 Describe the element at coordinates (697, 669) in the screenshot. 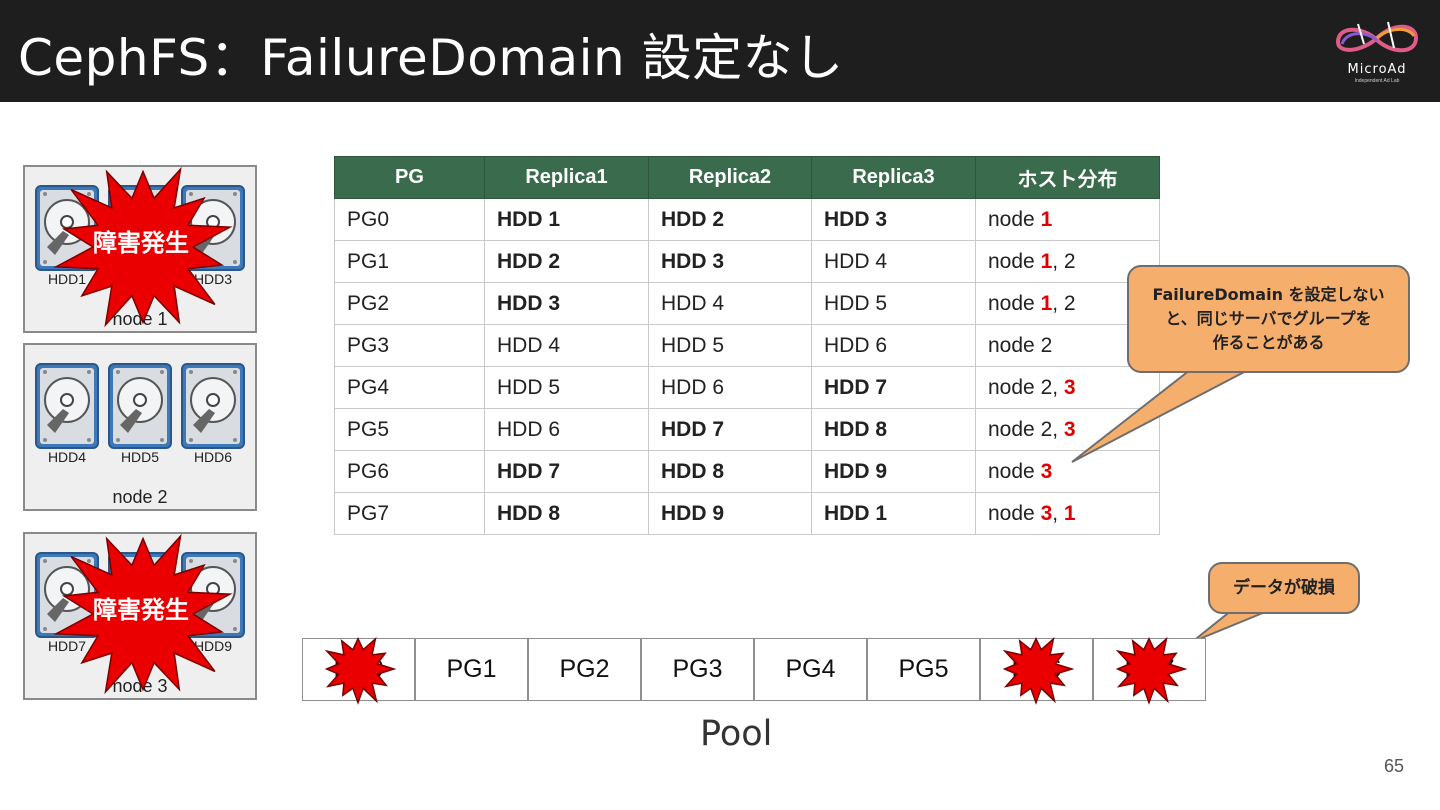

I see `pool-cell: PG3` at that location.